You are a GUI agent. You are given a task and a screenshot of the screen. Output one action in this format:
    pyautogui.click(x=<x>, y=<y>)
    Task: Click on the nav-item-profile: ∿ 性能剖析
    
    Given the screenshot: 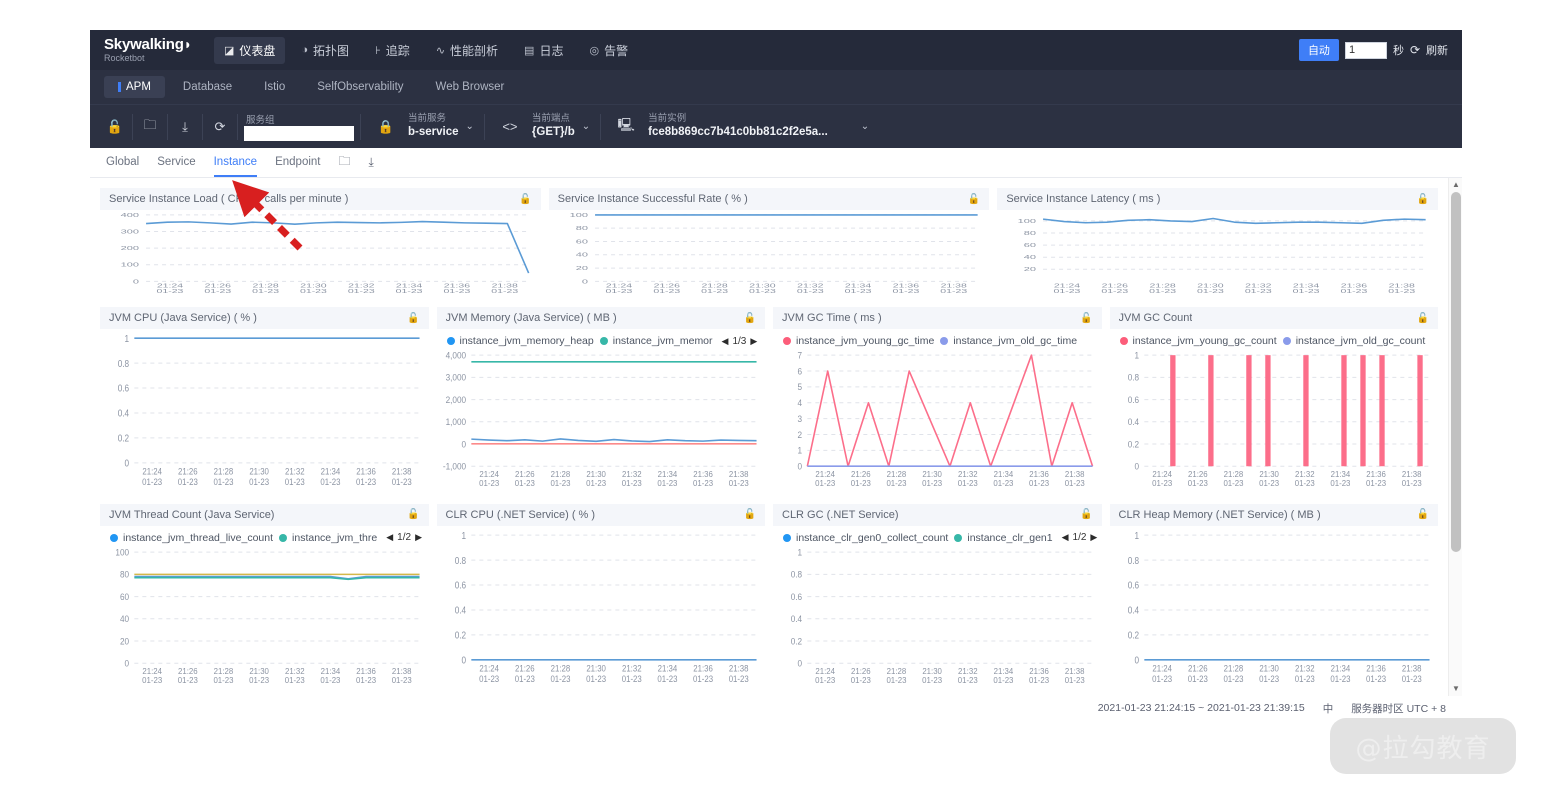 What is the action you would take?
    pyautogui.click(x=467, y=50)
    